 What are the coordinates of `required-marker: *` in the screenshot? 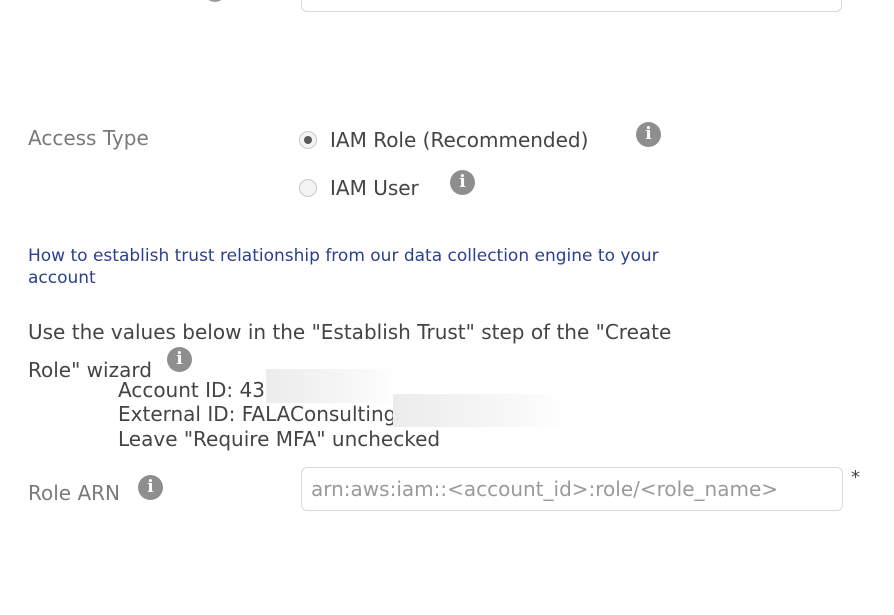 It's located at (855, 477).